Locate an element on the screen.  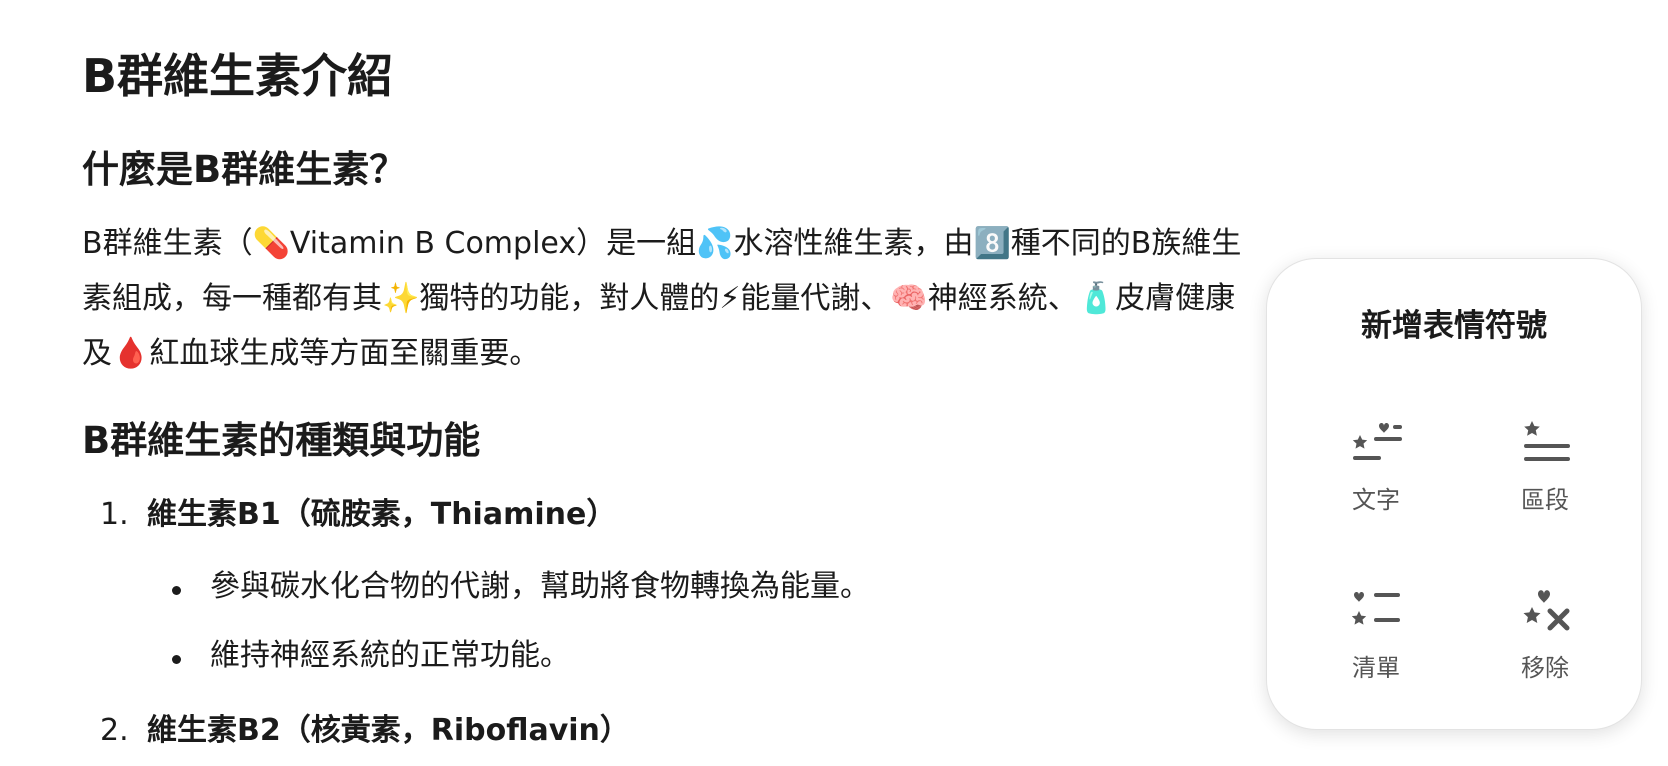
option-label: 文字 is located at coordinates (1376, 500).